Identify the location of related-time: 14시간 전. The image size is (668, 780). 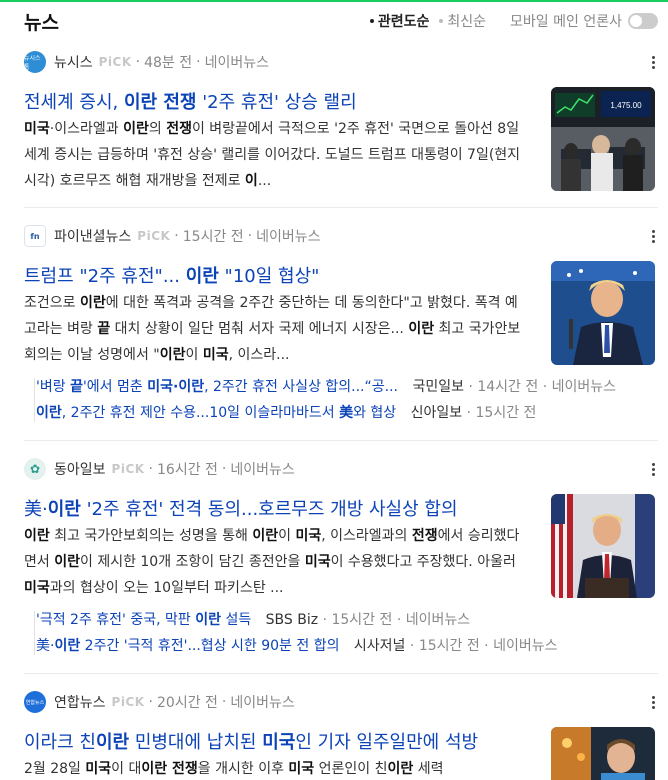
(508, 387).